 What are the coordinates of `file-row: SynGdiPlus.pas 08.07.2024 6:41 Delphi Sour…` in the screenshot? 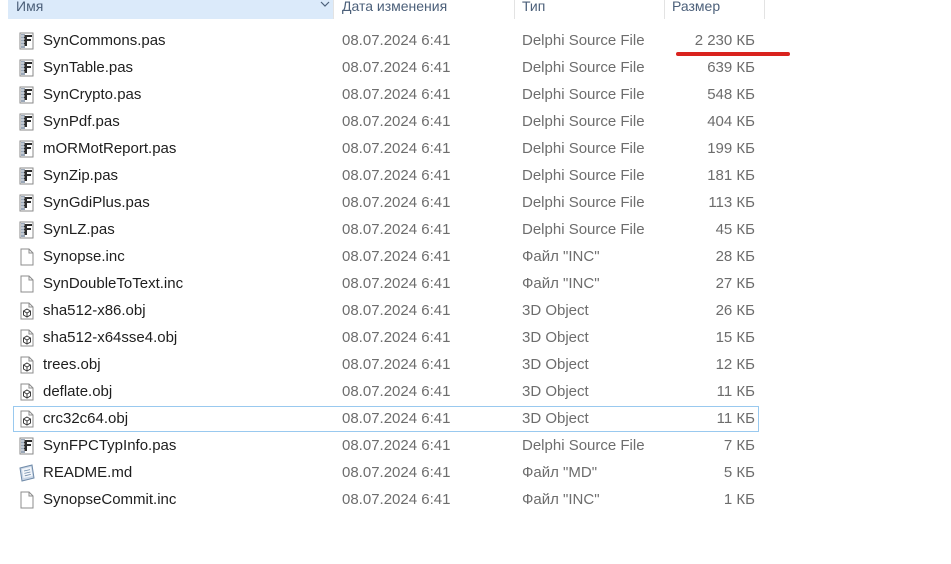 It's located at (386, 203).